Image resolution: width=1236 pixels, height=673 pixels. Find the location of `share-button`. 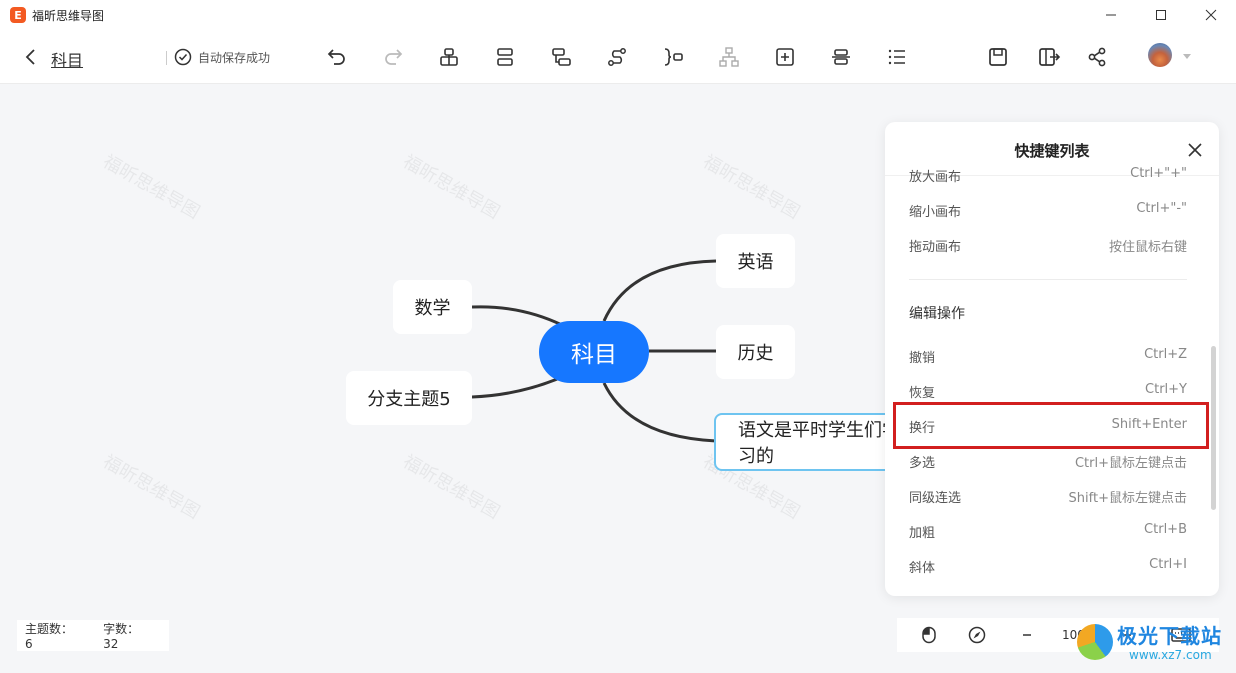

share-button is located at coordinates (1097, 57).